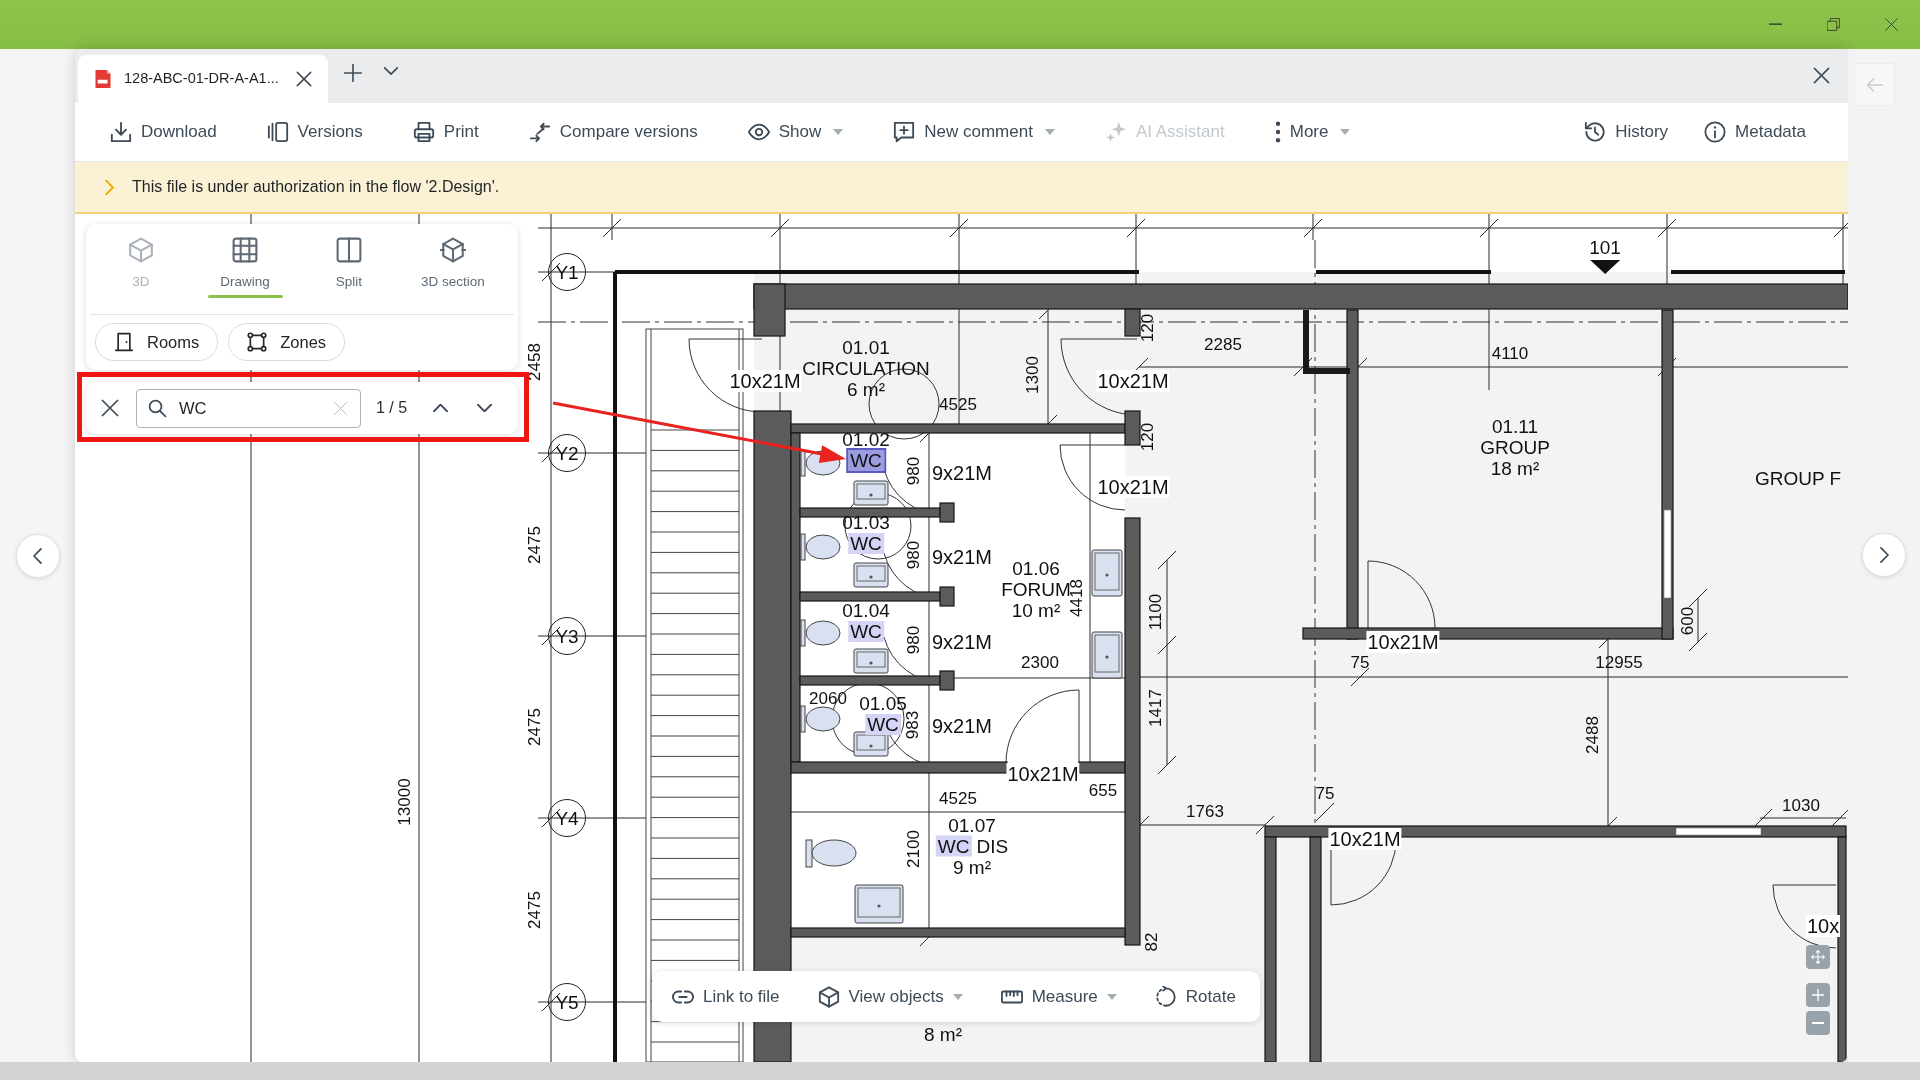 The width and height of the screenshot is (1920, 1080). What do you see at coordinates (37, 555) in the screenshot?
I see `previous-button` at bounding box center [37, 555].